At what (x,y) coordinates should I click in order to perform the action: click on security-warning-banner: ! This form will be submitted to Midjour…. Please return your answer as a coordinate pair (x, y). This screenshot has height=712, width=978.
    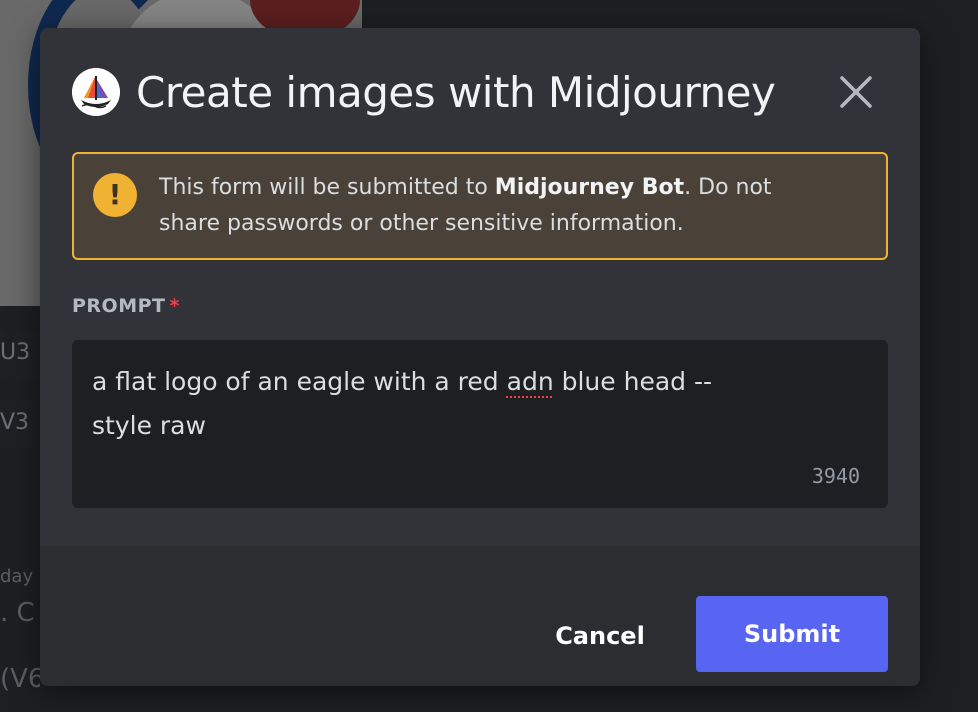
    Looking at the image, I should click on (480, 206).